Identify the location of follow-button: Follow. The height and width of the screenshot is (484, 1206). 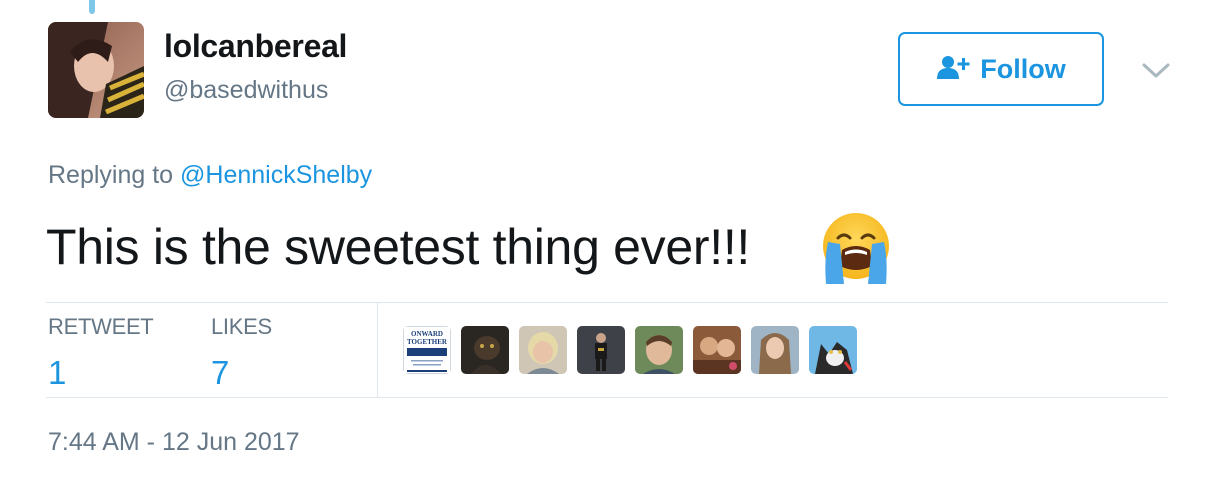
(1001, 69).